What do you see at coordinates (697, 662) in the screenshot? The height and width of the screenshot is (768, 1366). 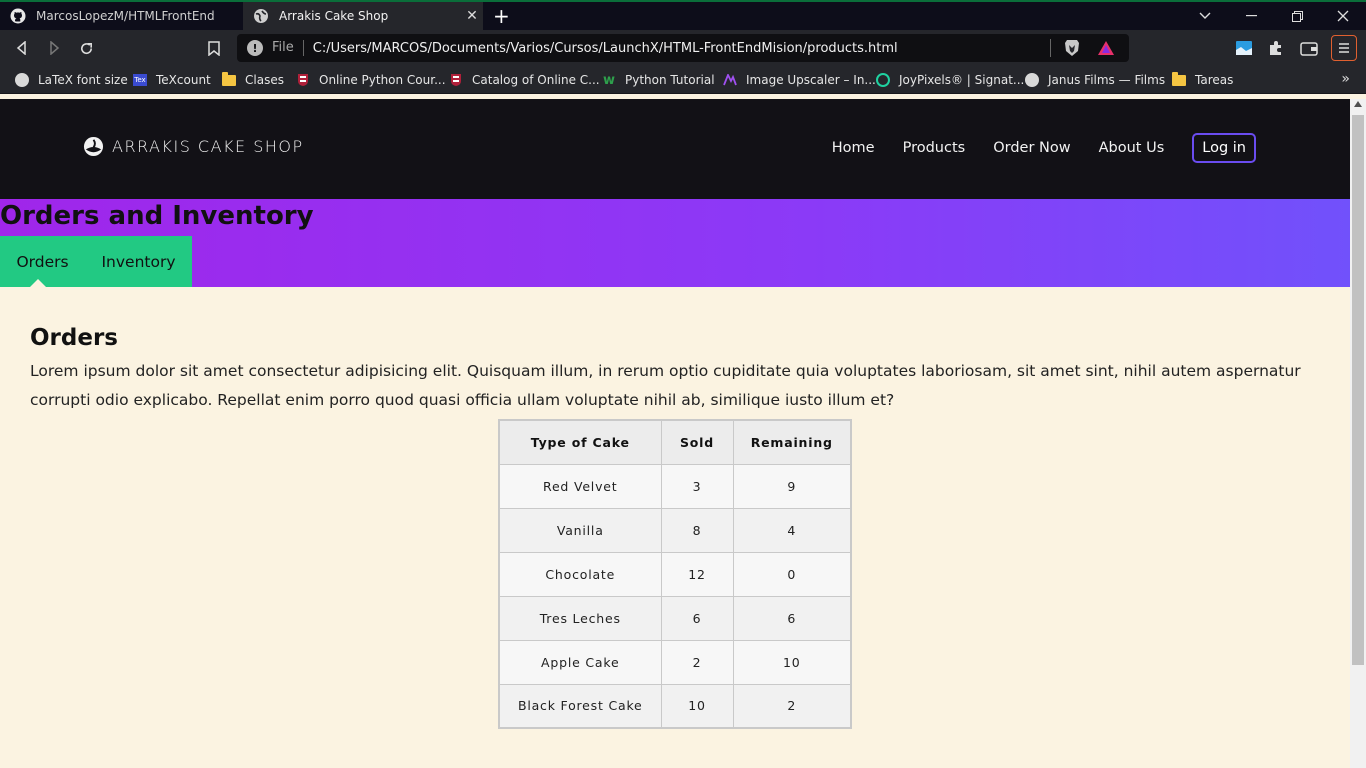 I see `cell-sold: 2` at bounding box center [697, 662].